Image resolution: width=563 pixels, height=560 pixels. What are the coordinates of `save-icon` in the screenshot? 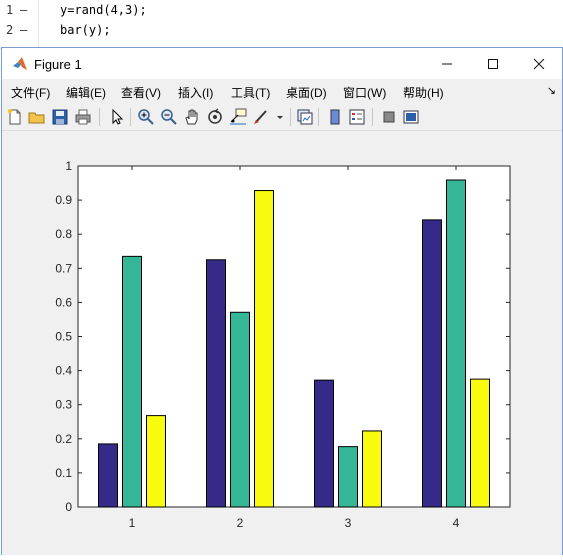 It's located at (60, 117).